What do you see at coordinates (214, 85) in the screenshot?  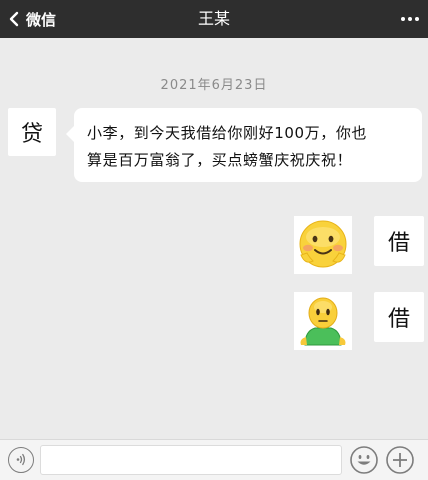 I see `timestamp: 2021年6月23日` at bounding box center [214, 85].